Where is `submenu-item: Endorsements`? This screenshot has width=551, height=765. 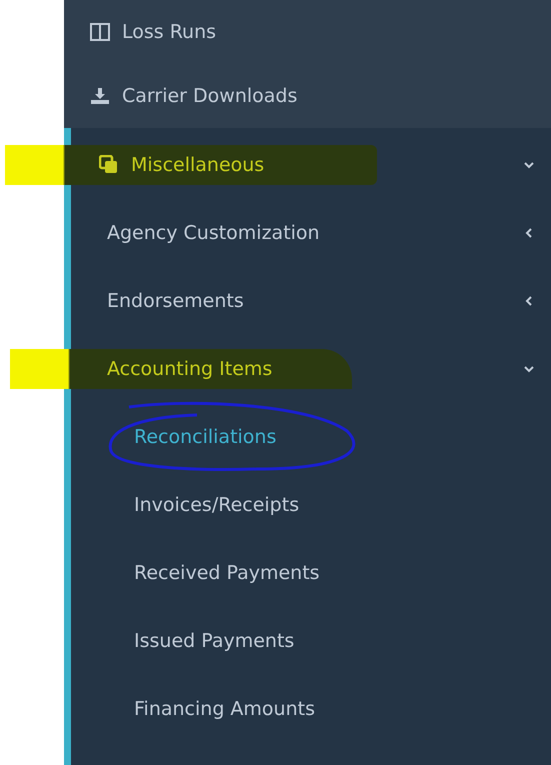 submenu-item: Endorsements is located at coordinates (175, 301).